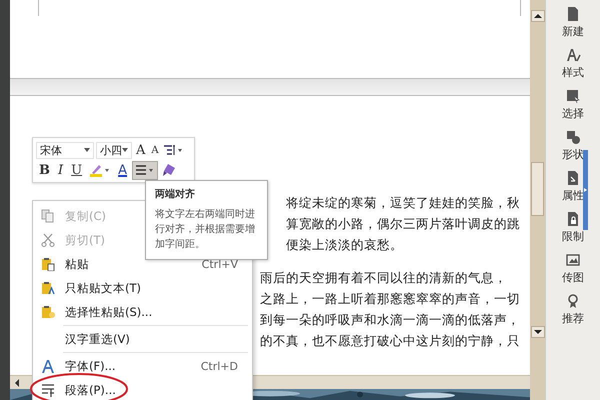  I want to click on justify-button, so click(145, 170).